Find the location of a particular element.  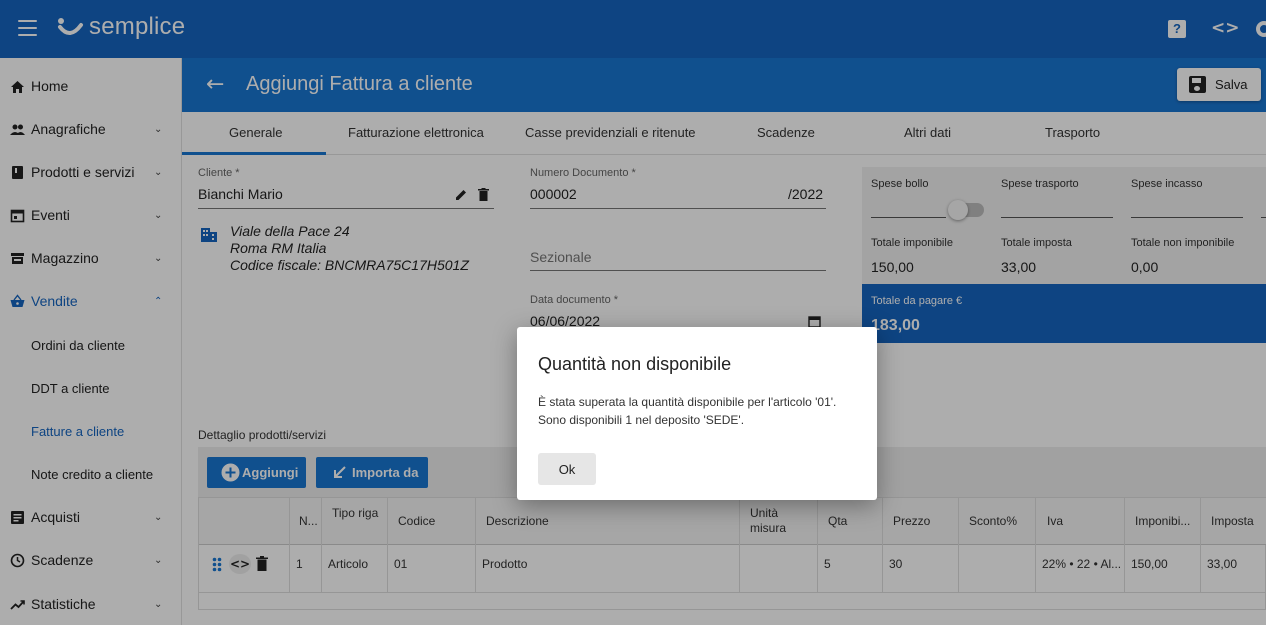

dialog-title: Quantità non disponibile is located at coordinates (635, 364).